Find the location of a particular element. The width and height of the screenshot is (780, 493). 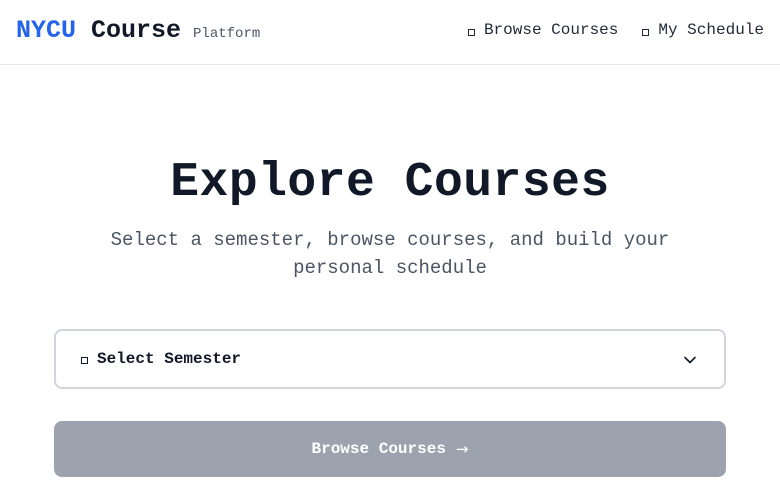

semester-select-label: Select Semester is located at coordinates (169, 359).